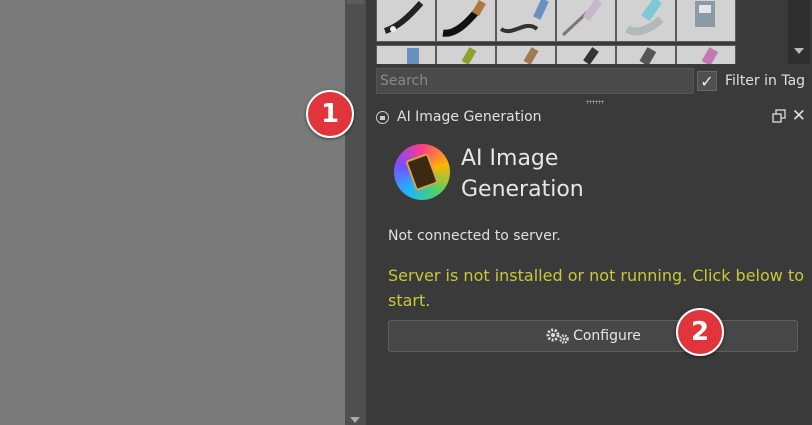 Image resolution: width=812 pixels, height=425 pixels. I want to click on configure-label: Configure, so click(607, 336).